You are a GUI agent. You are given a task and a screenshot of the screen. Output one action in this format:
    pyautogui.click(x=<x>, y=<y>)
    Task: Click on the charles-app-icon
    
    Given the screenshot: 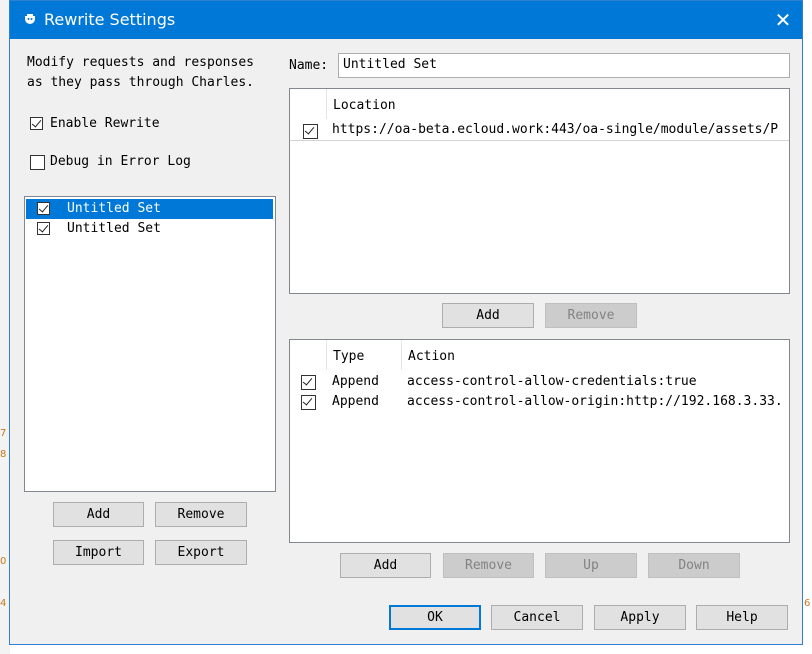 What is the action you would take?
    pyautogui.click(x=30, y=19)
    